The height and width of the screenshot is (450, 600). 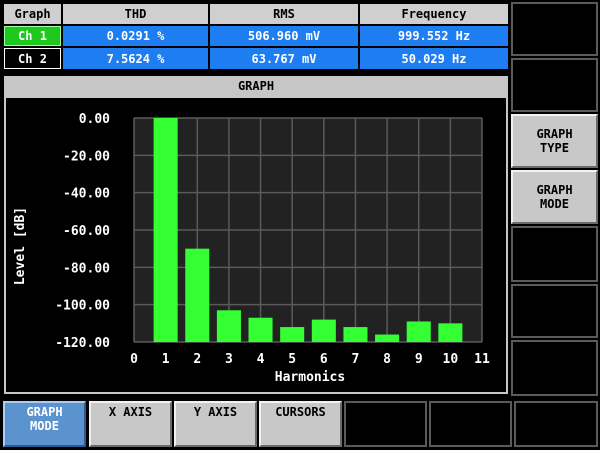 I want to click on x-tick-label: 0, so click(x=134, y=359).